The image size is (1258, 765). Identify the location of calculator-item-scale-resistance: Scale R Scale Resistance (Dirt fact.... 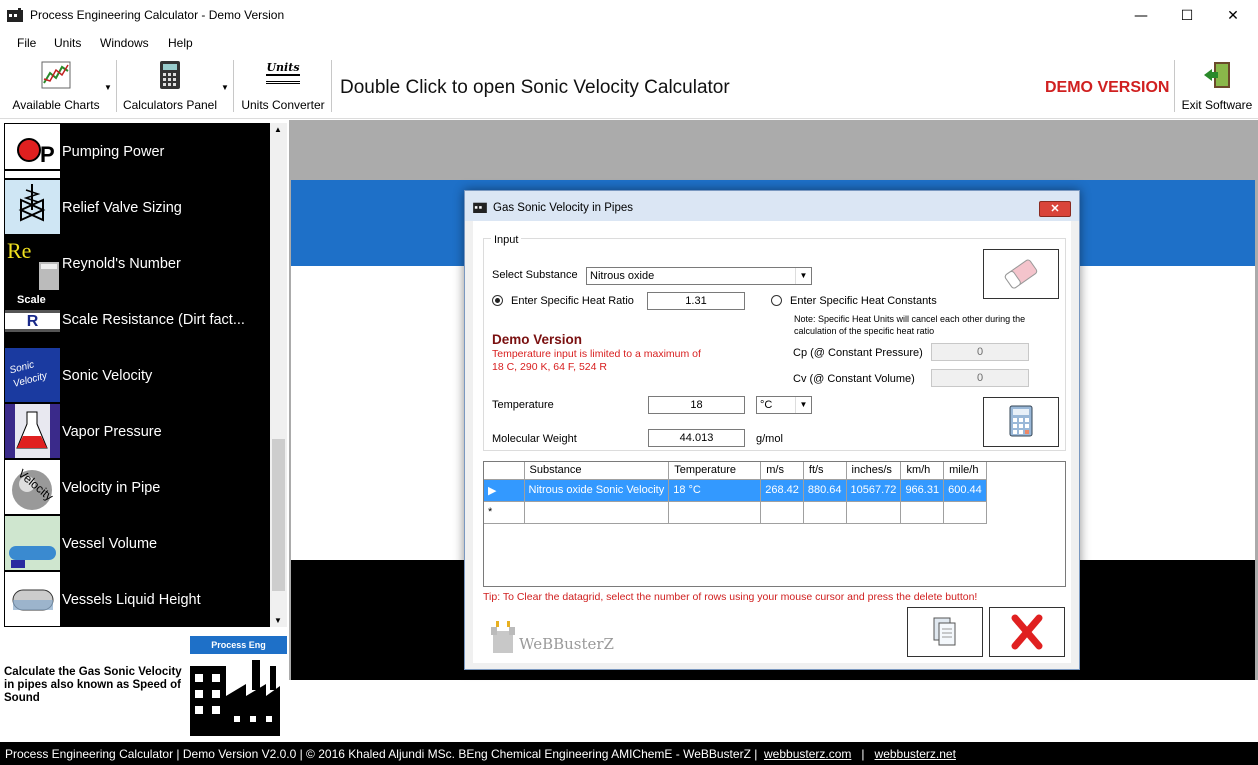
(137, 319).